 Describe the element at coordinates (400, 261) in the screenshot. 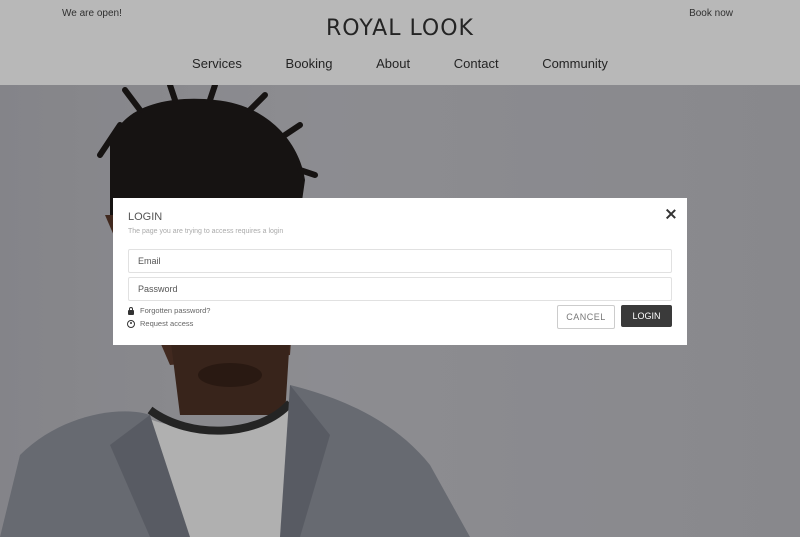

I see `email-field` at that location.